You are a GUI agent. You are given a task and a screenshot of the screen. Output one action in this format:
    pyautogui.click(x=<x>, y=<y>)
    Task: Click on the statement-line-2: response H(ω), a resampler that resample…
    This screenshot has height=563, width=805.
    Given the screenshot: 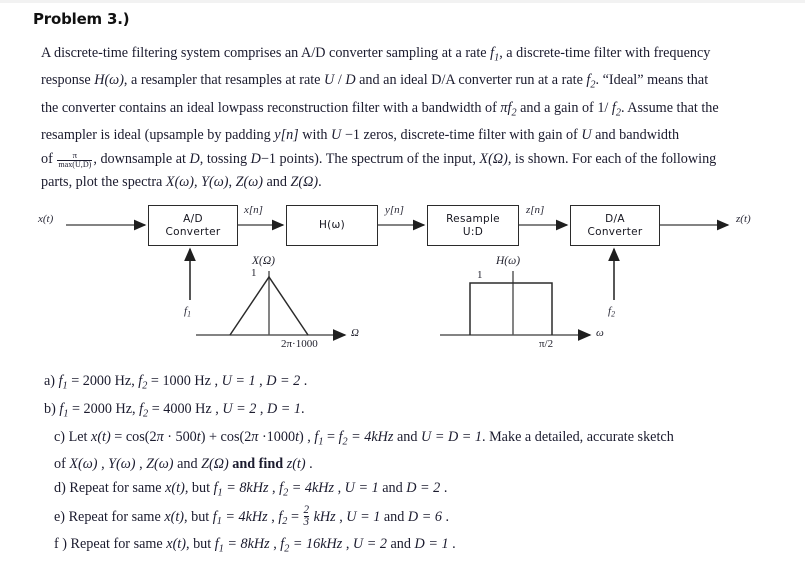 What is the action you would take?
    pyautogui.click(x=375, y=81)
    